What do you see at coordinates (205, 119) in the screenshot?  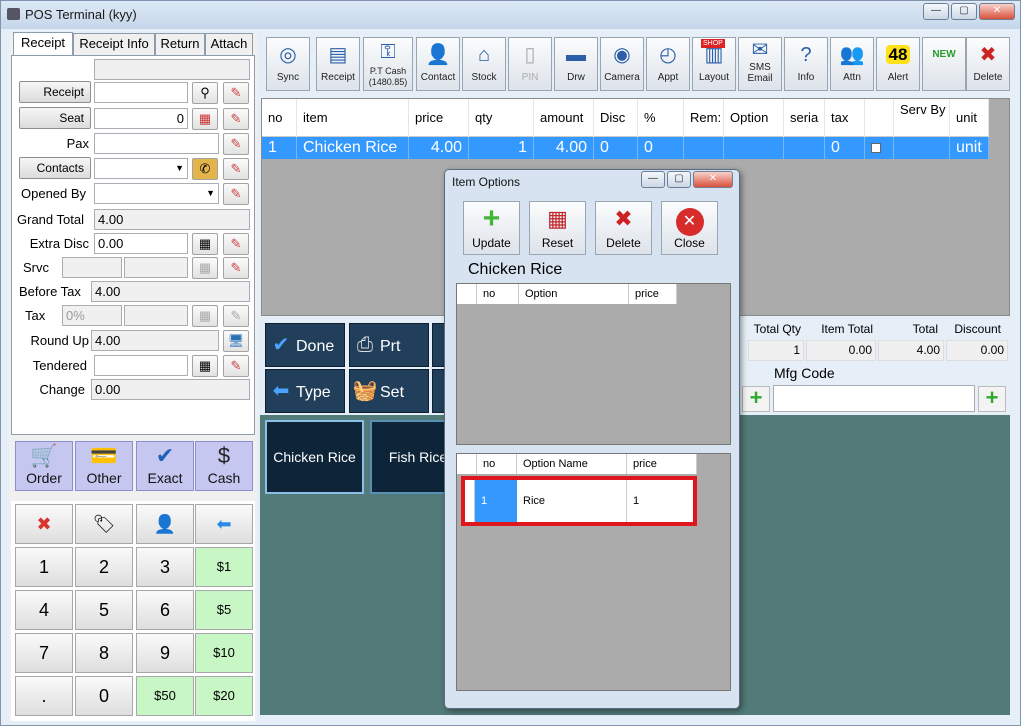 I see `seat-map-icon: ▦` at bounding box center [205, 119].